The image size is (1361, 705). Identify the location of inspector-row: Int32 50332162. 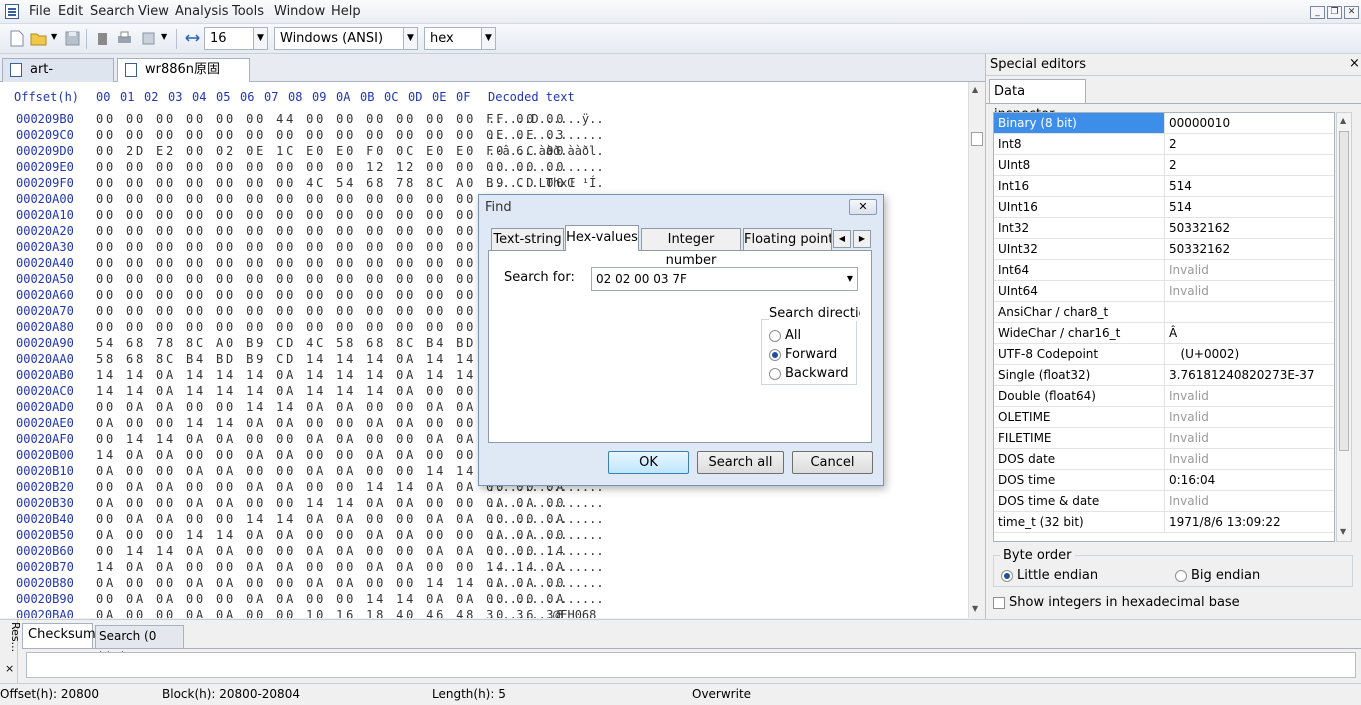
(1164, 228).